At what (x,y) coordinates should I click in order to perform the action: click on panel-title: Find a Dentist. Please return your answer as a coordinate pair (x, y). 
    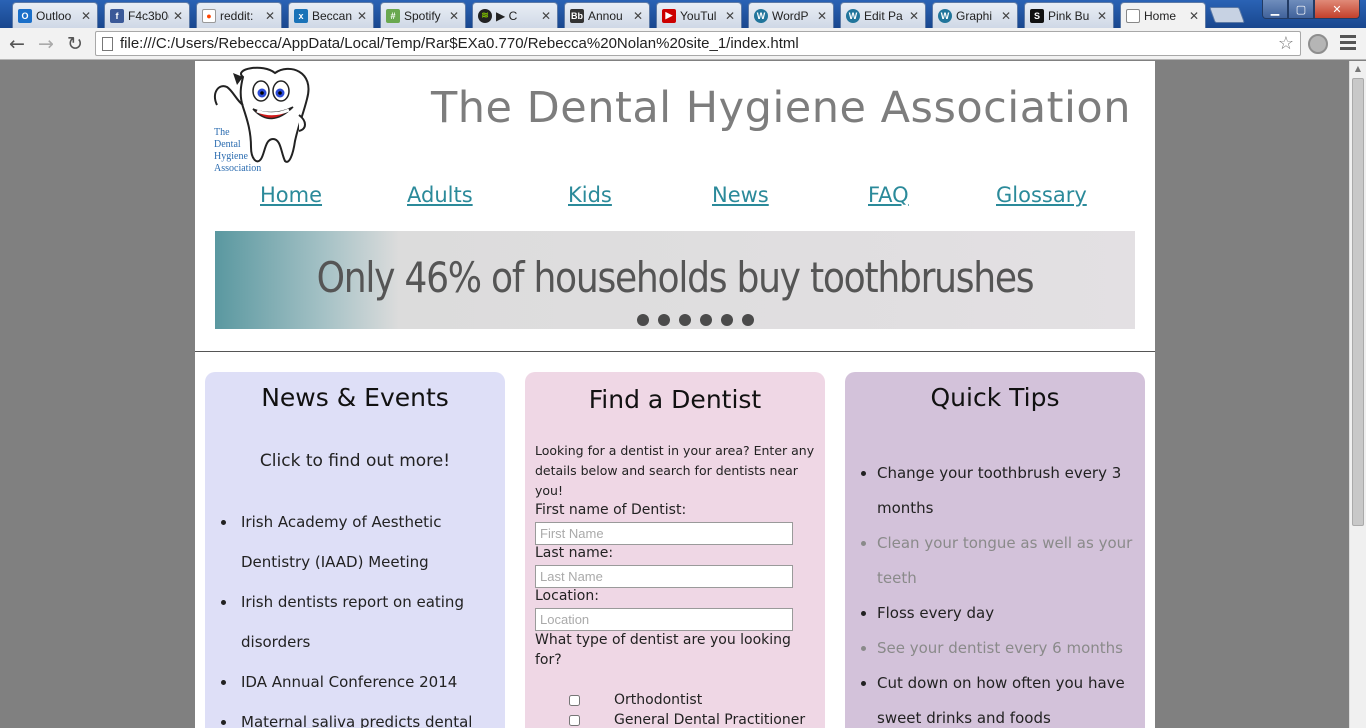
    Looking at the image, I should click on (675, 399).